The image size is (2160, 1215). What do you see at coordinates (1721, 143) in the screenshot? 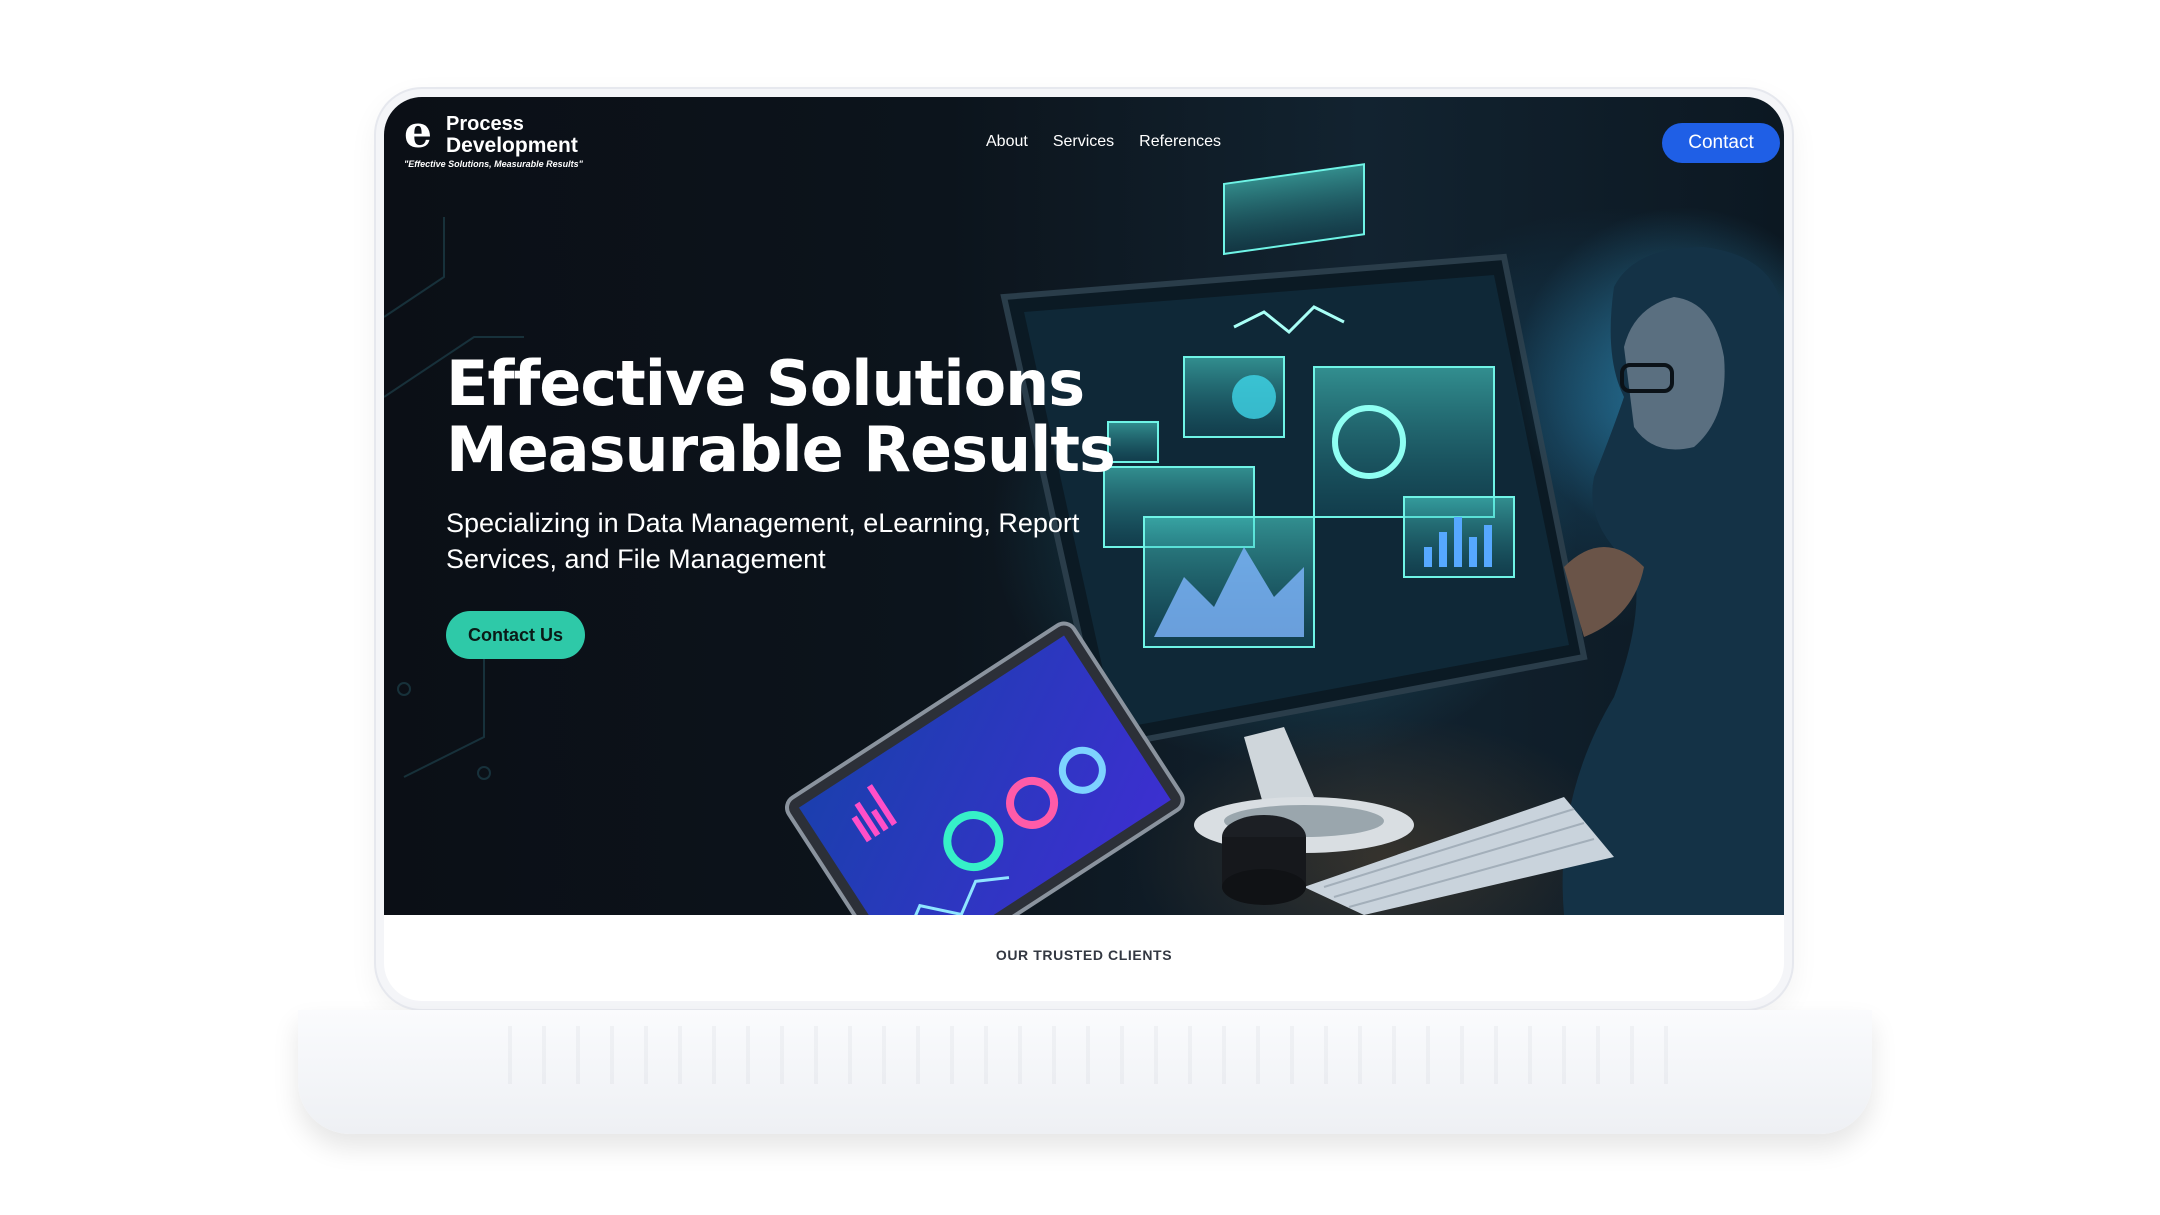
I see `contact-button: Contact` at bounding box center [1721, 143].